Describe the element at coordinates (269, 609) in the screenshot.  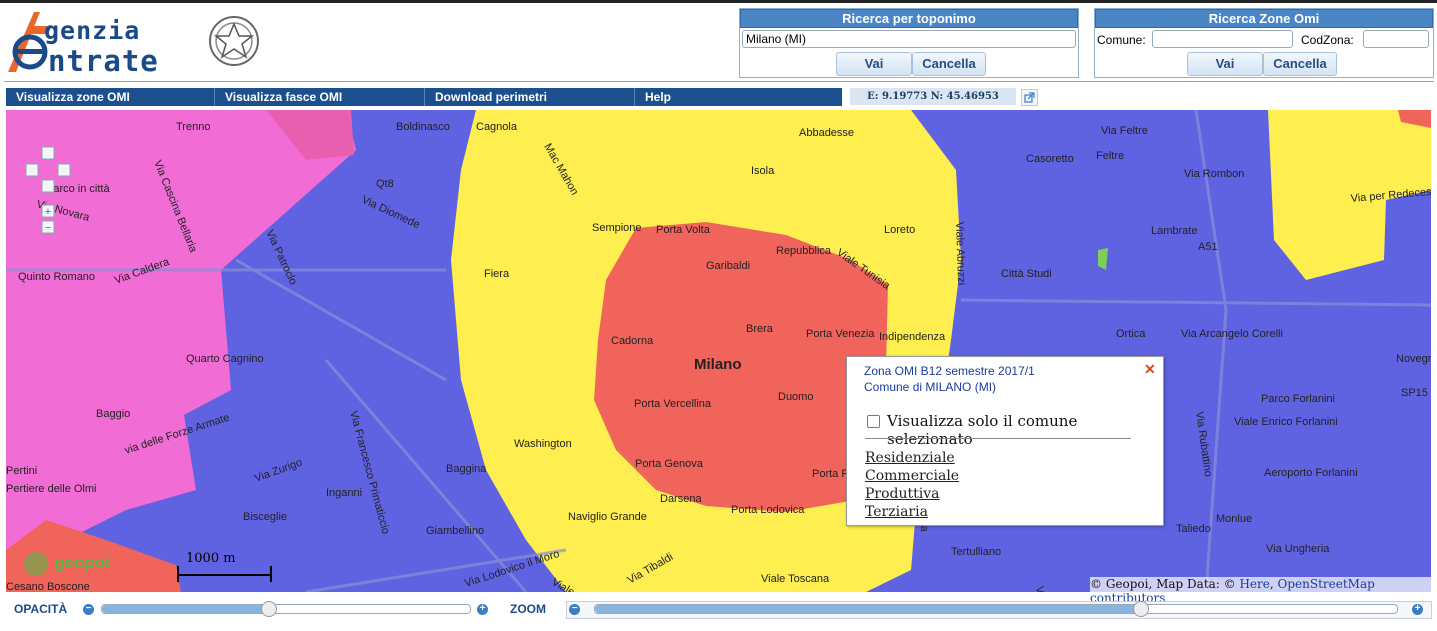
I see `opacity-slider-handle` at that location.